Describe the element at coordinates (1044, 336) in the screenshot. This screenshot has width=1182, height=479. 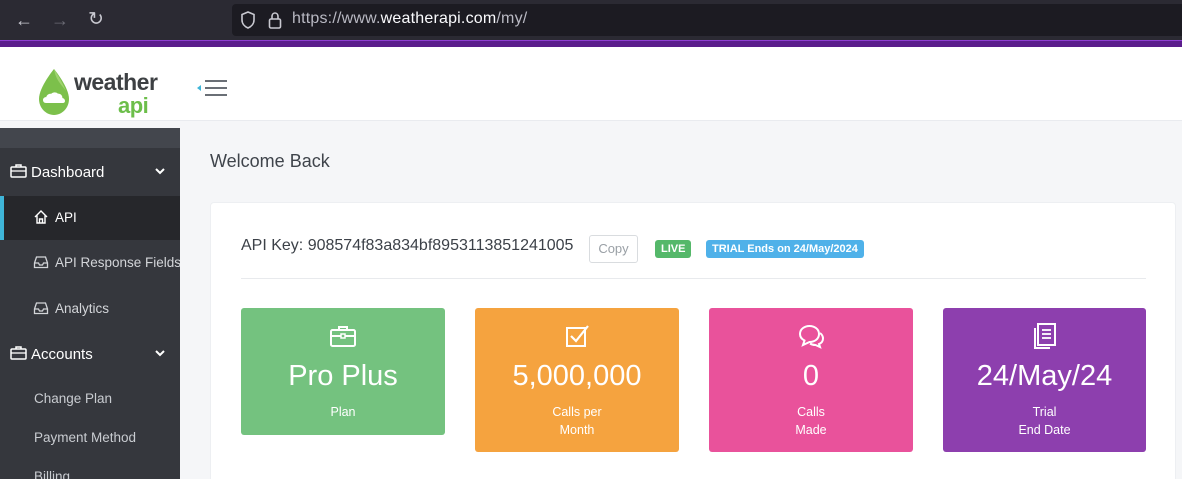
I see `document-icon` at that location.